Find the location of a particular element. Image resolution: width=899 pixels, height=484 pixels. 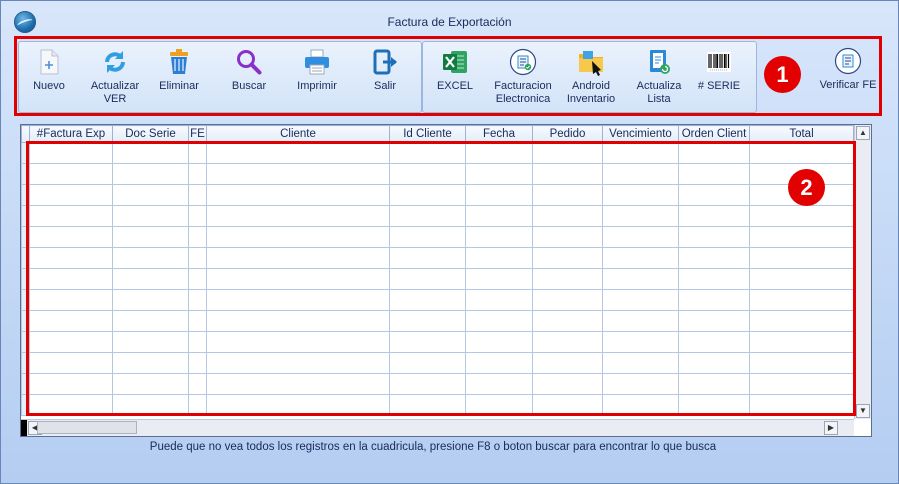

electronic-invoice-button: Facturacion Electronica is located at coordinates (523, 77).